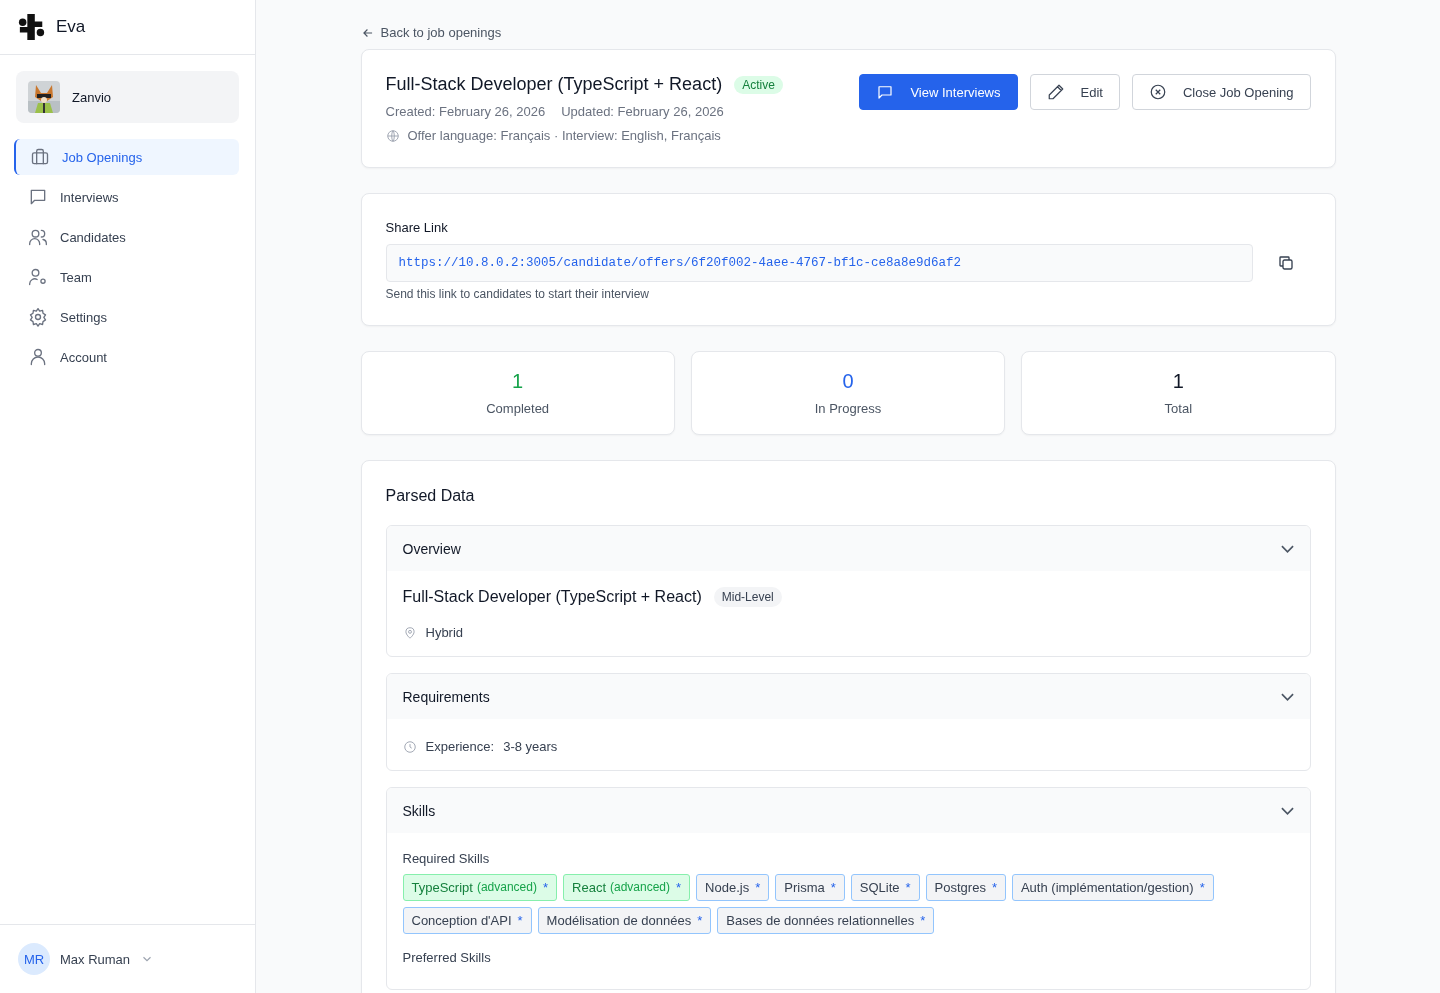 This screenshot has height=993, width=1440. Describe the element at coordinates (885, 887) in the screenshot. I see `skill-tag: SQLite *` at that location.